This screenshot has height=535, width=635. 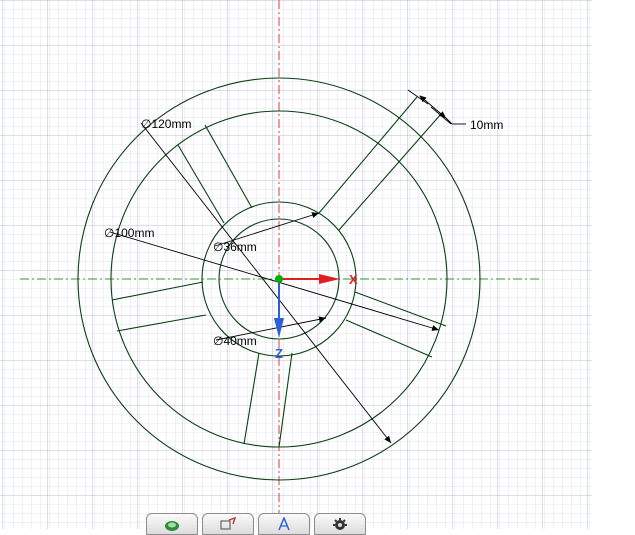 I want to click on dimension-tool-button, so click(x=284, y=524).